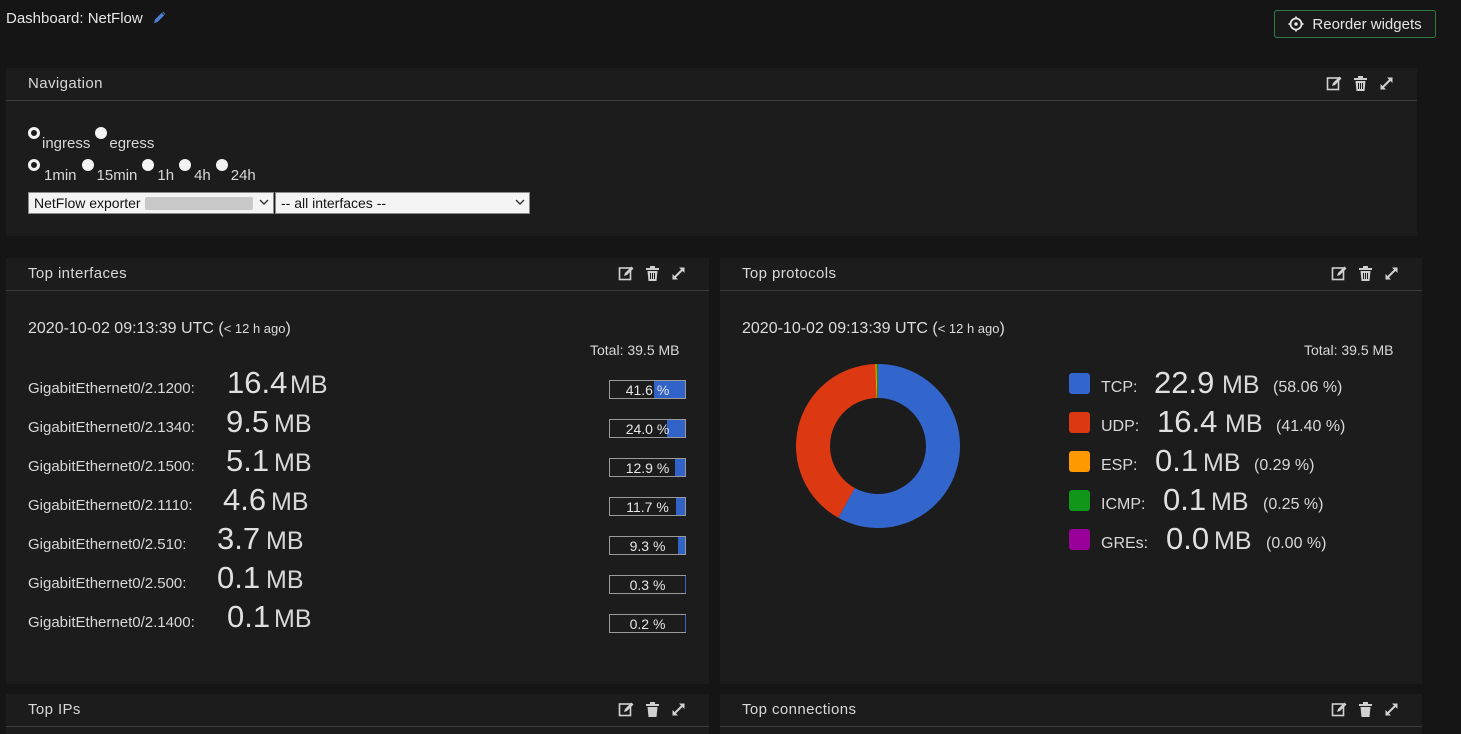  Describe the element at coordinates (1355, 24) in the screenshot. I see `reorder-widgets-button: Reorder widgets` at that location.